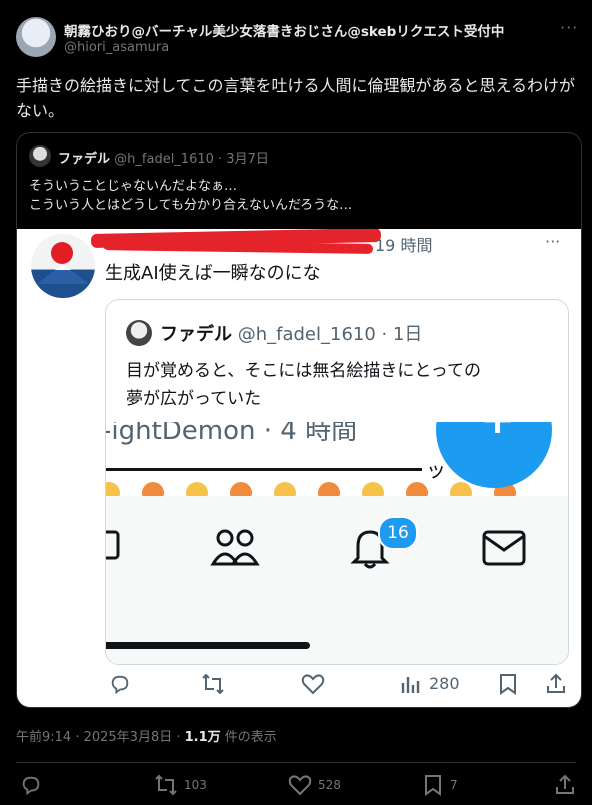  I want to click on share-button, so click(565, 786).